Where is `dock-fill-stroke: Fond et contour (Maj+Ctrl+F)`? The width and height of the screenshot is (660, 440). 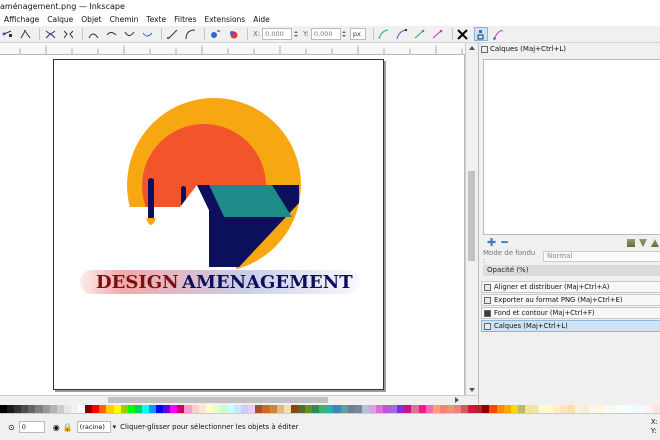 dock-fill-stroke: Fond et contour (Maj+Ctrl+F) is located at coordinates (570, 313).